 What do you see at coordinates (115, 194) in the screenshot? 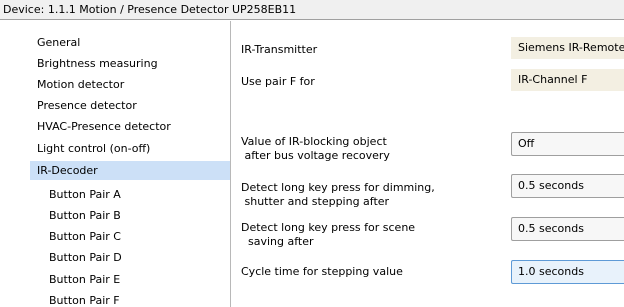
I see `sidebar-item-button-pair-a: Button Pair A` at bounding box center [115, 194].